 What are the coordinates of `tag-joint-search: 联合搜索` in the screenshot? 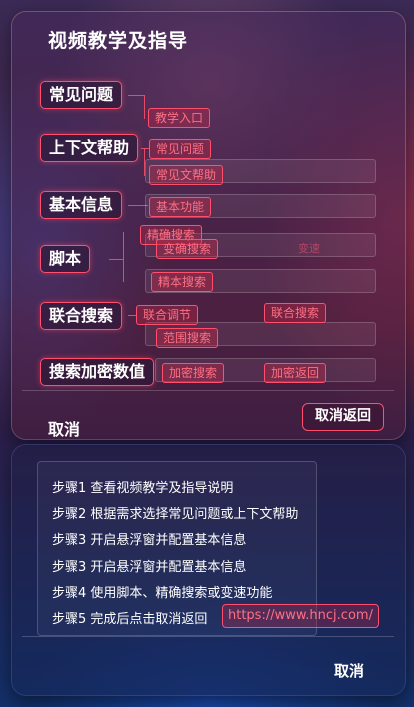 It's located at (295, 313).